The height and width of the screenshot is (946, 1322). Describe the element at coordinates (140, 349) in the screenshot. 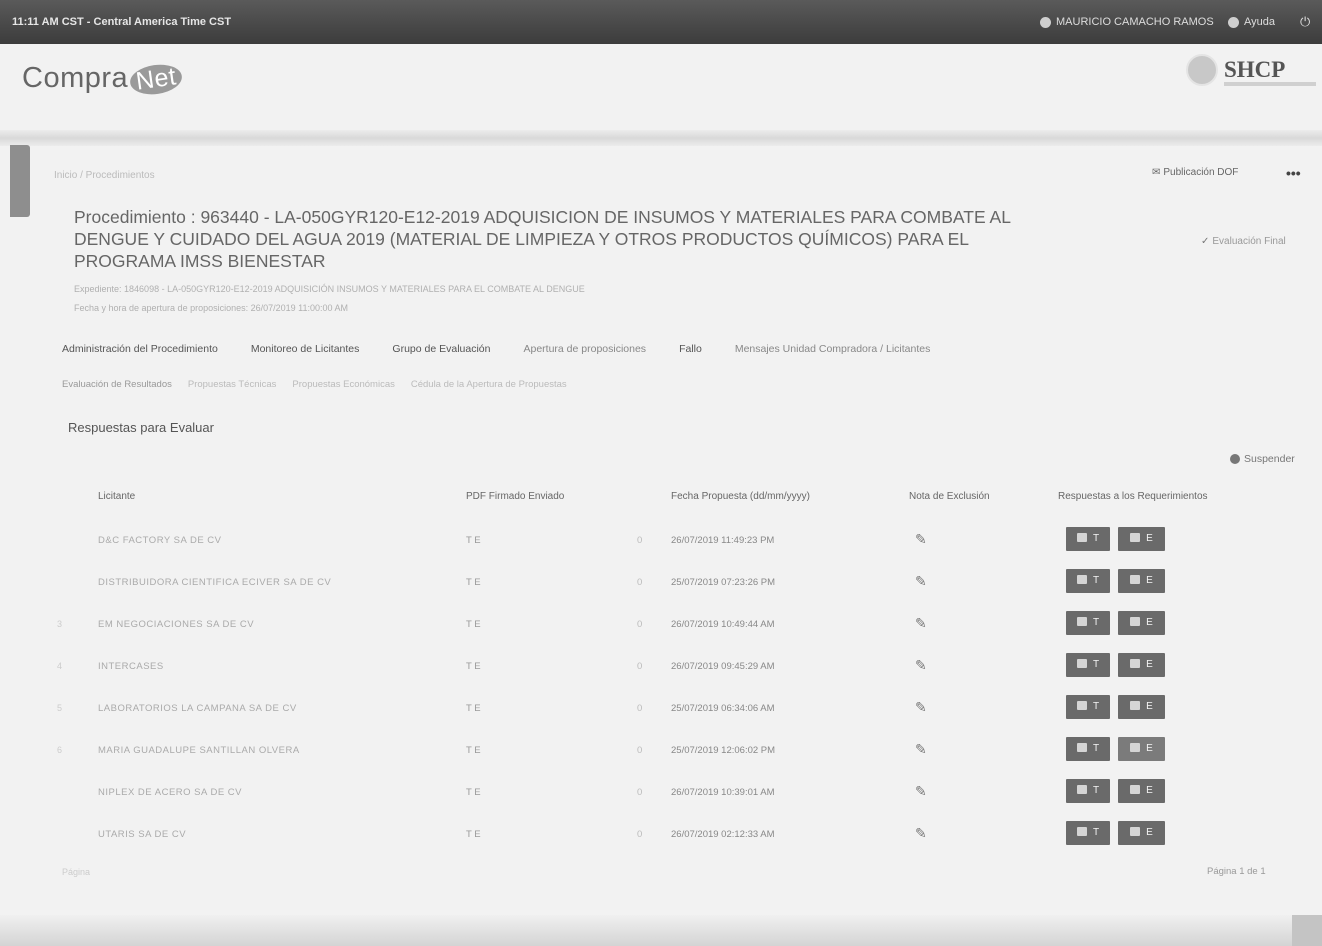

I see `tab-administracion: Administración del Procedimiento` at that location.